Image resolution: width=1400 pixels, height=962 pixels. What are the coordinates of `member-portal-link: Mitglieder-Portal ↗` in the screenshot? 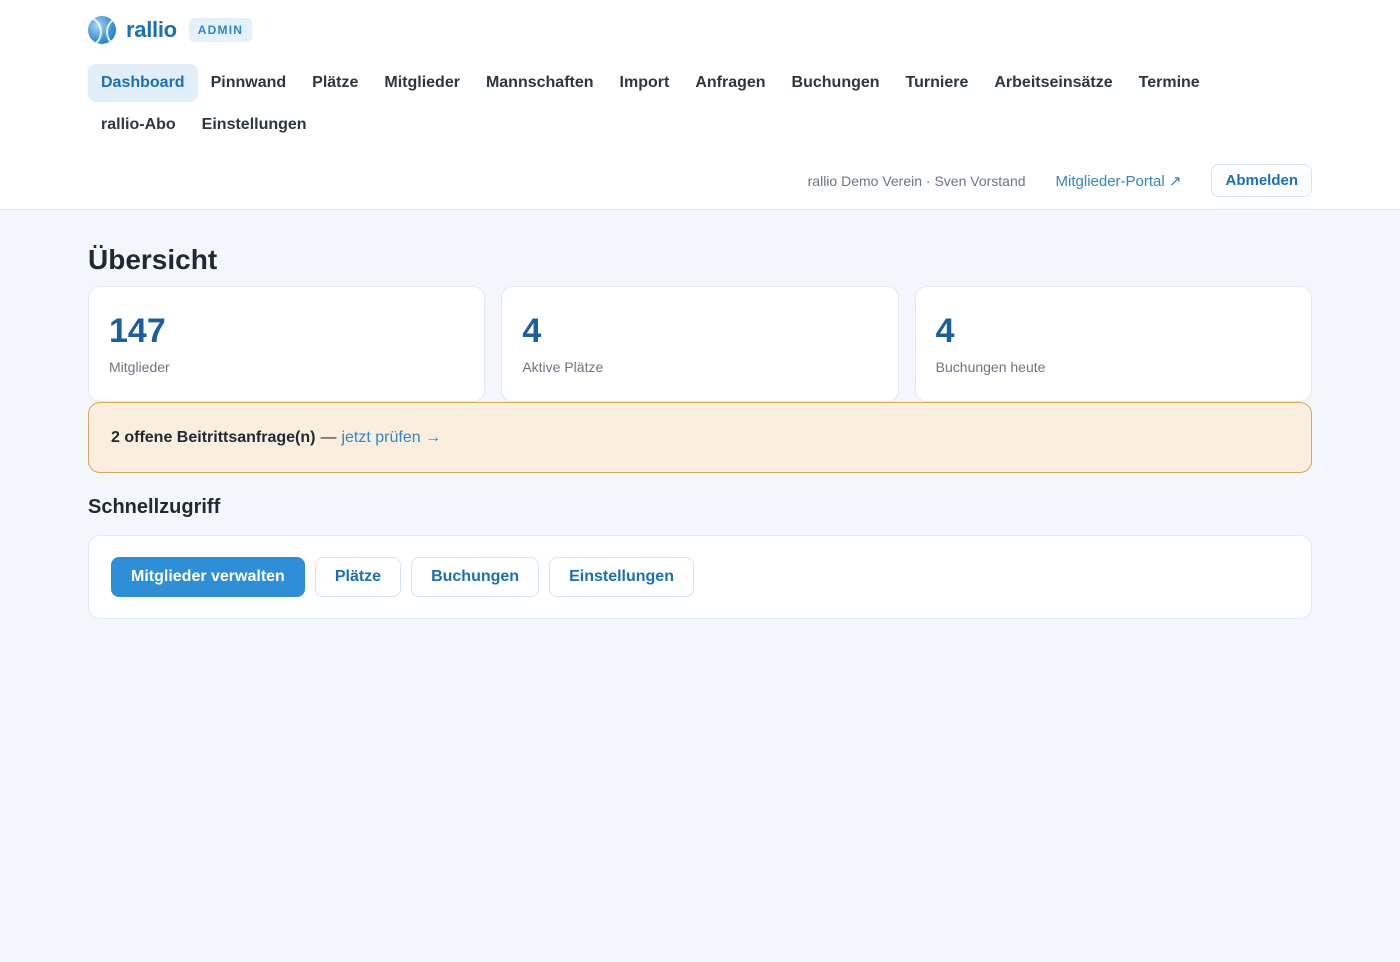 It's located at (1119, 181).